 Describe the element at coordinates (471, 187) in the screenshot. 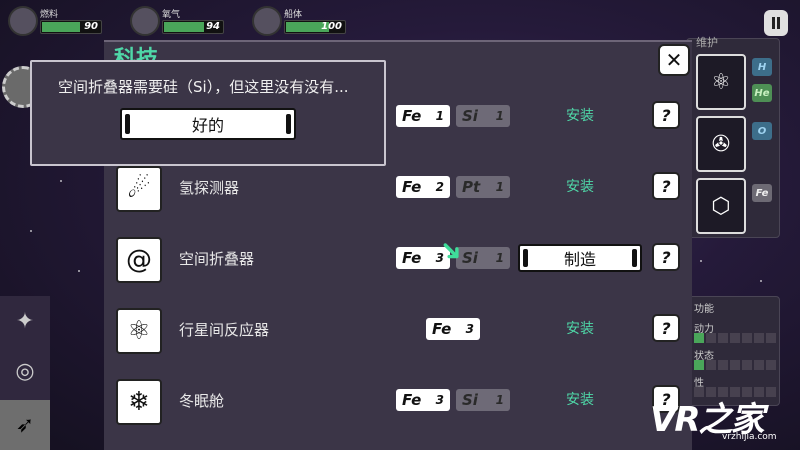

I see `element-symbol: Pt` at that location.